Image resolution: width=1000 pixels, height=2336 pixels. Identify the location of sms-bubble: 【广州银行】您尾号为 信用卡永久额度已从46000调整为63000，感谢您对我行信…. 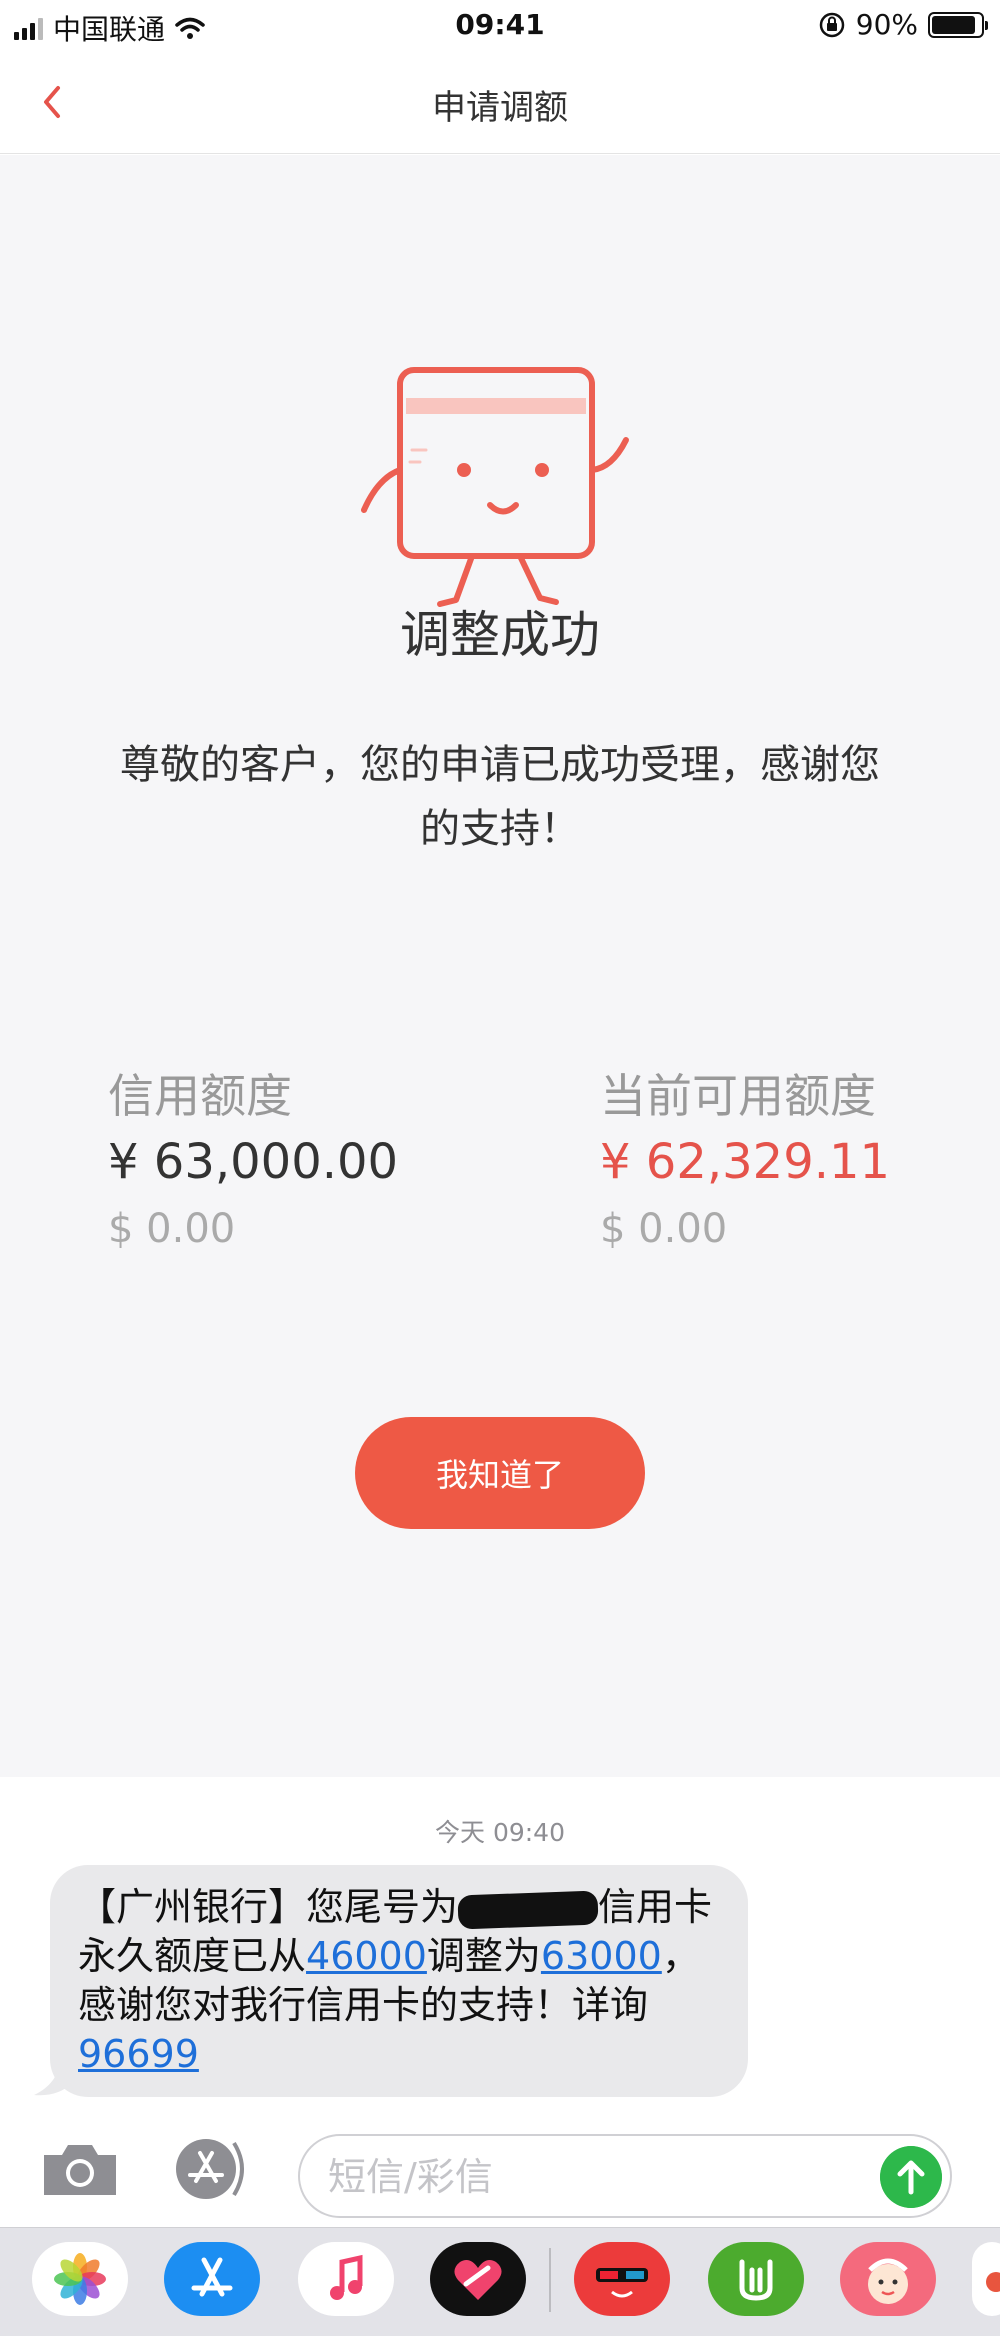
(399, 1981).